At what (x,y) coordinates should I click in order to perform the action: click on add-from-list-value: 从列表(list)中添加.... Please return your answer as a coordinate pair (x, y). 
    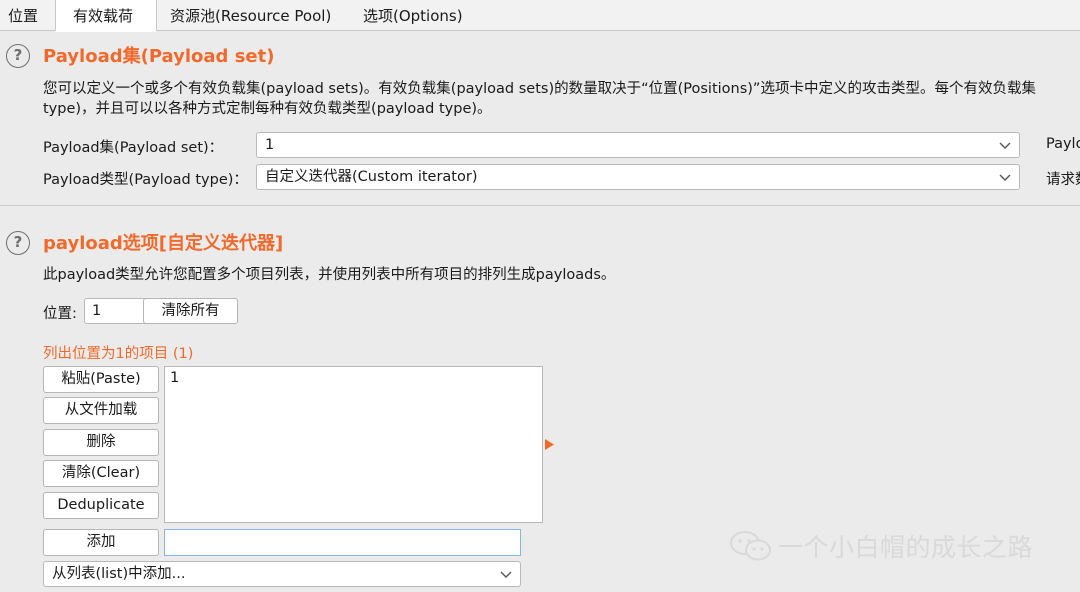
    Looking at the image, I should click on (119, 574).